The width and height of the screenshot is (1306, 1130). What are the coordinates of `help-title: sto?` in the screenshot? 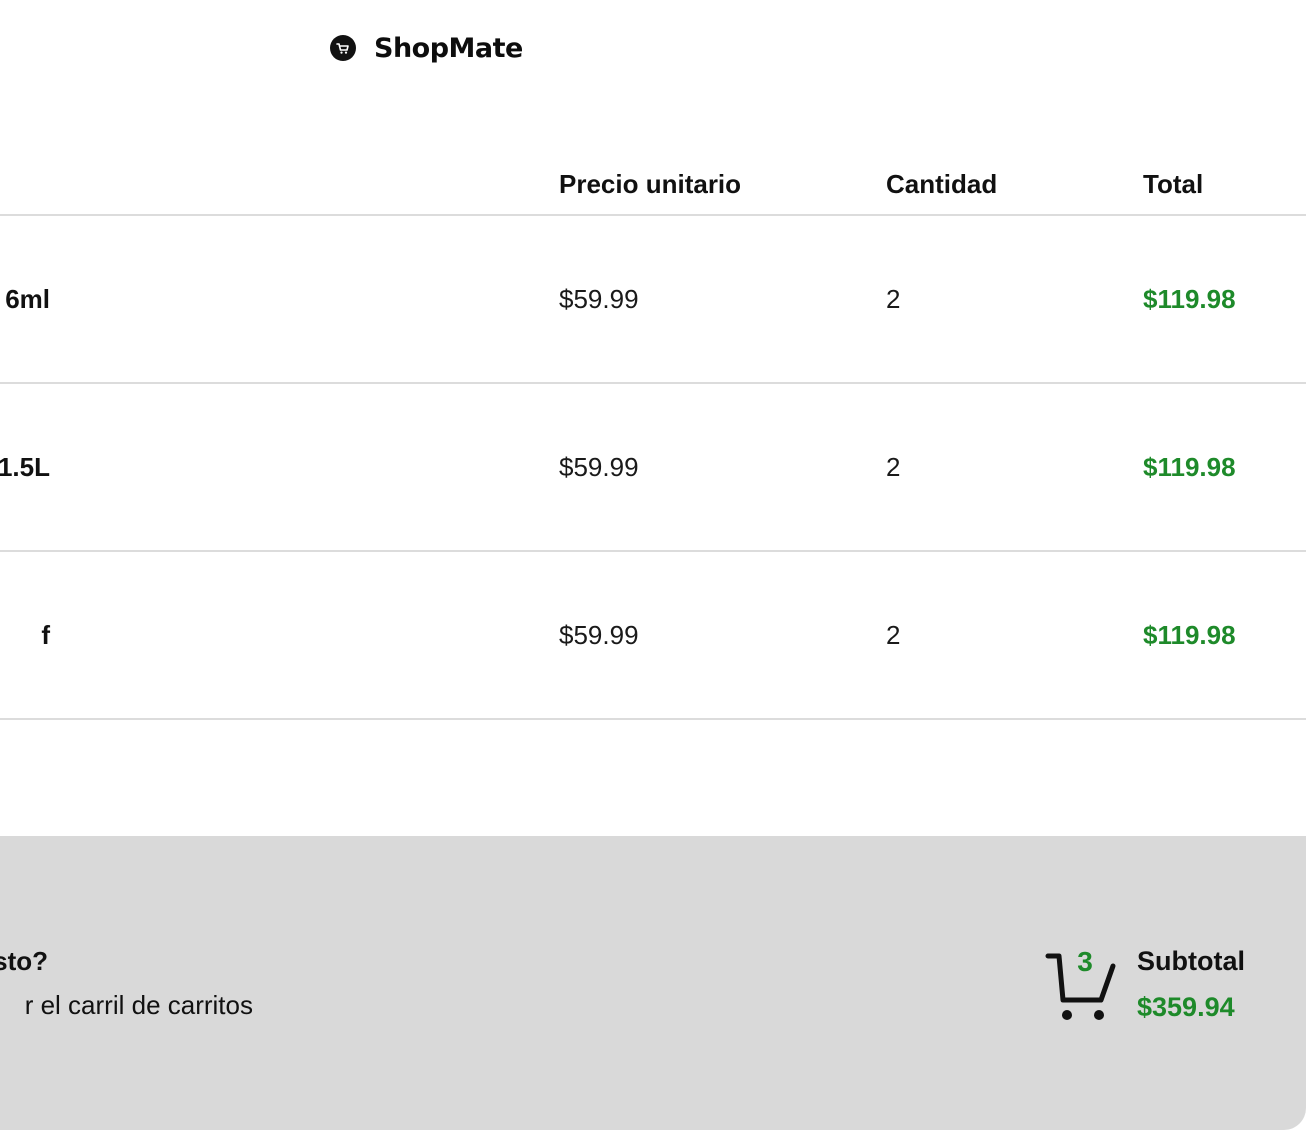 It's located at (24, 961).